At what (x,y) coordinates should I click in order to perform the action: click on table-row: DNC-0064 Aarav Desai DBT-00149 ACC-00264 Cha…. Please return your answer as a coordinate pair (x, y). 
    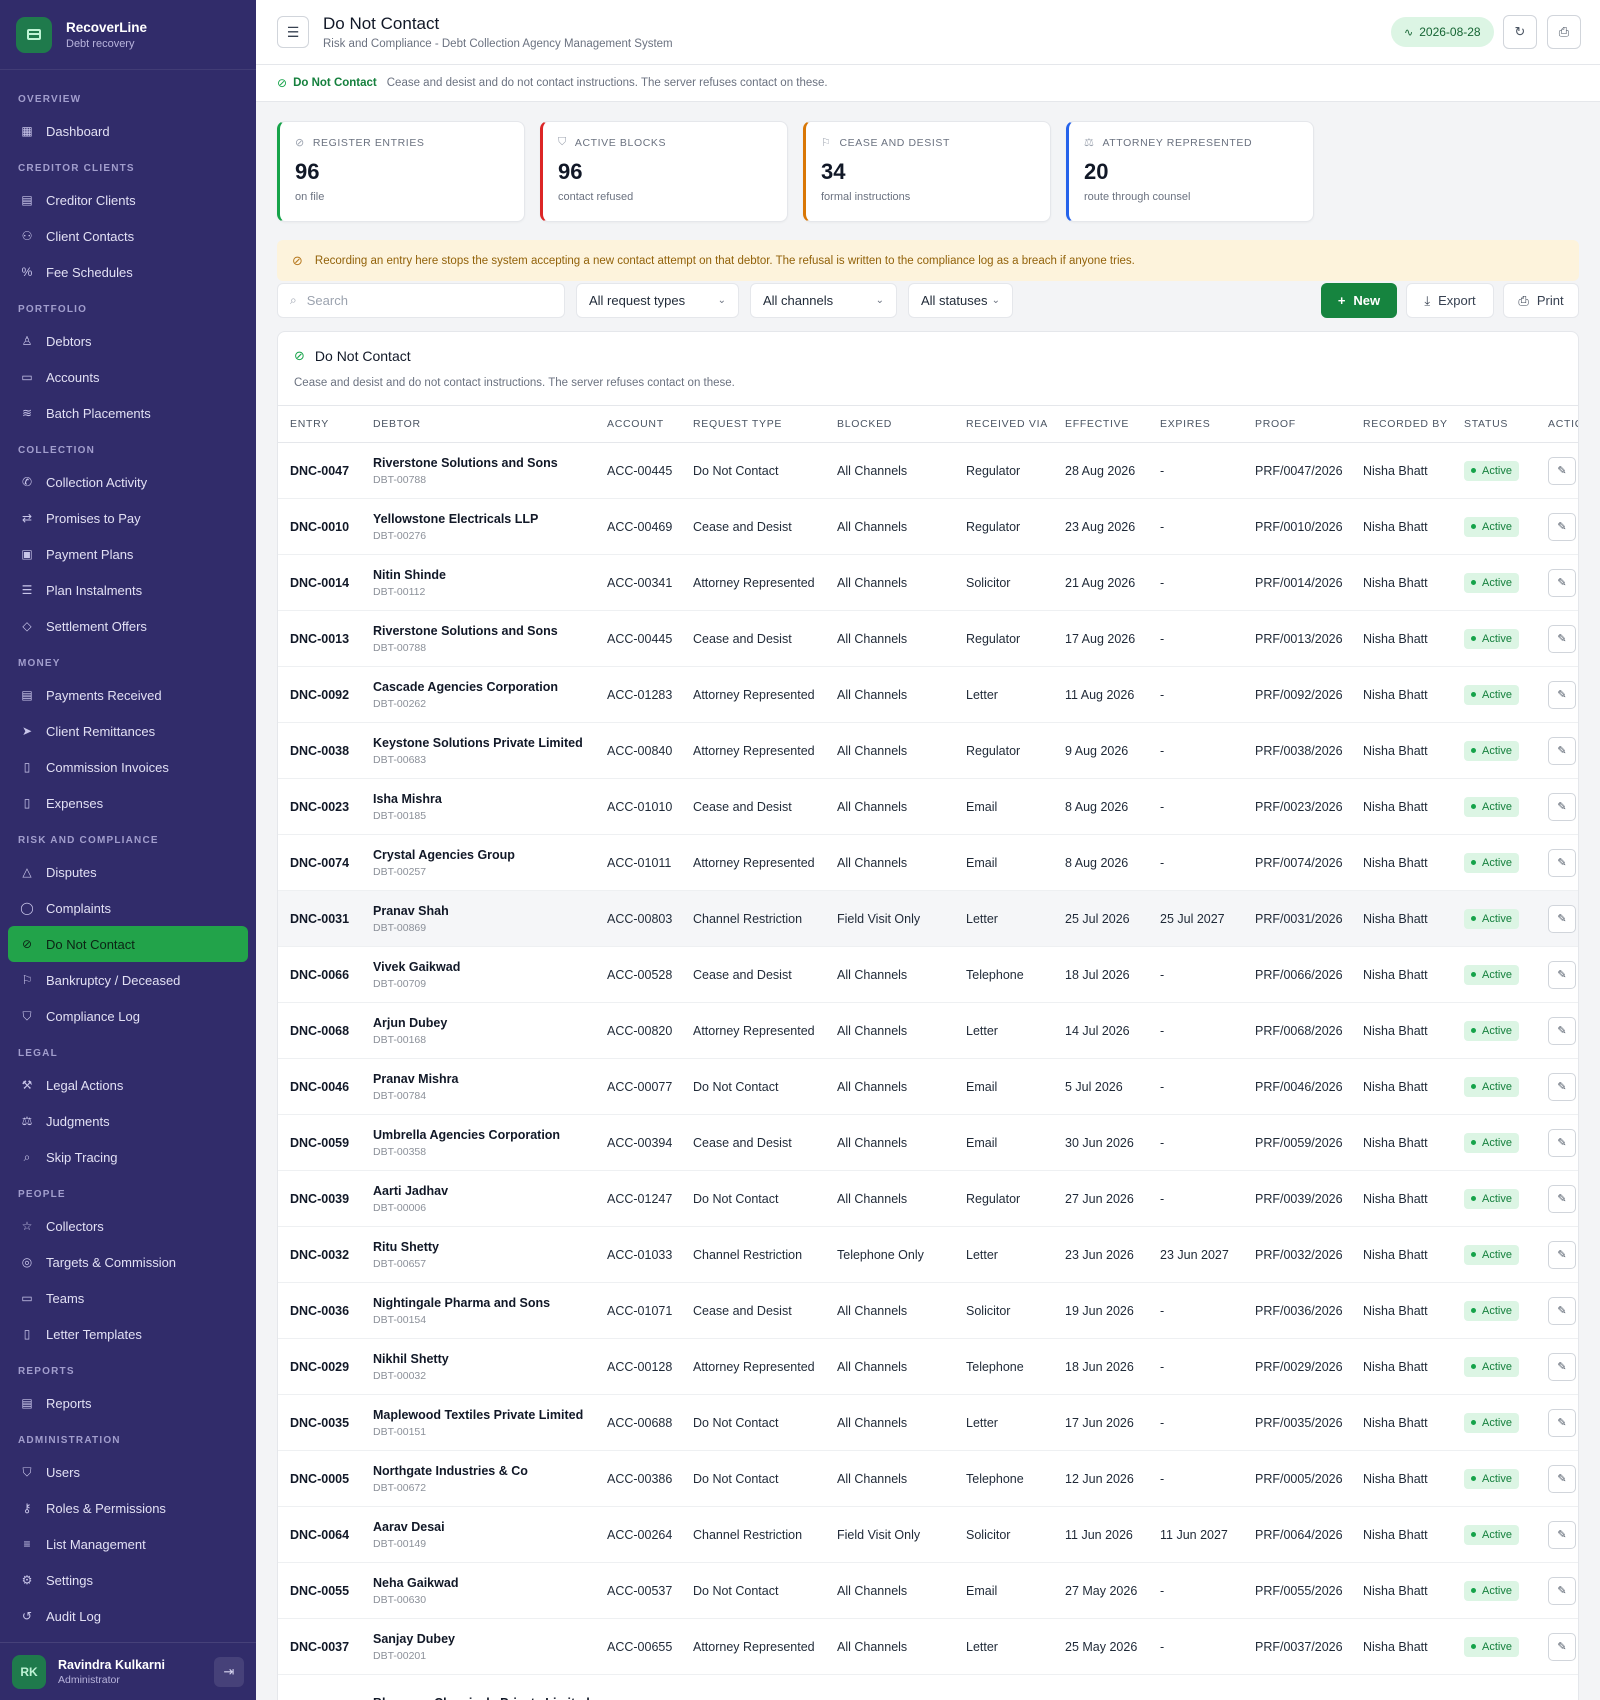
    Looking at the image, I should click on (928, 1534).